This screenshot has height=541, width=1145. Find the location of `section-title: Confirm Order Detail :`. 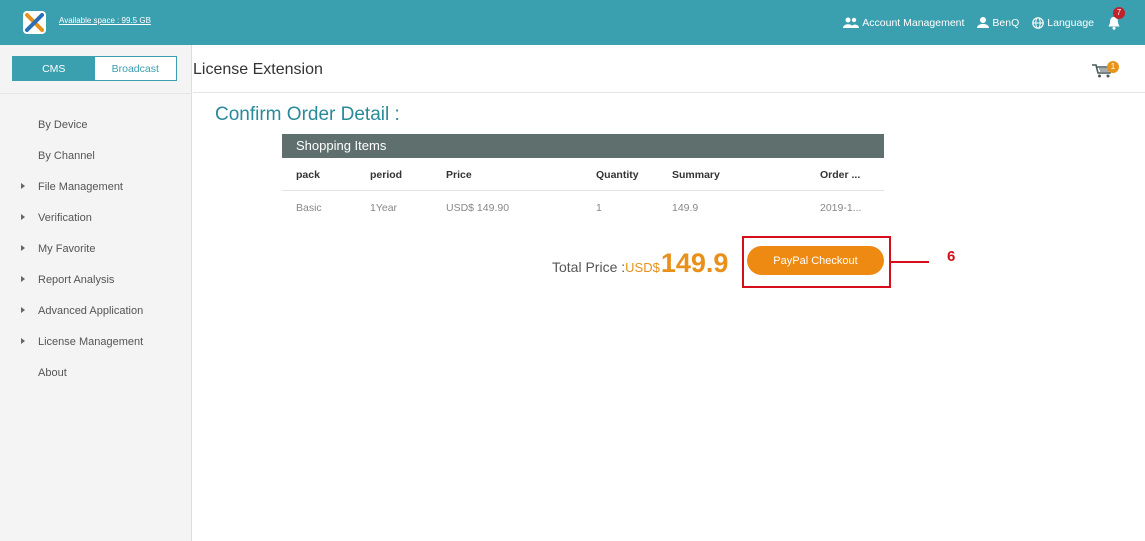

section-title: Confirm Order Detail : is located at coordinates (307, 114).